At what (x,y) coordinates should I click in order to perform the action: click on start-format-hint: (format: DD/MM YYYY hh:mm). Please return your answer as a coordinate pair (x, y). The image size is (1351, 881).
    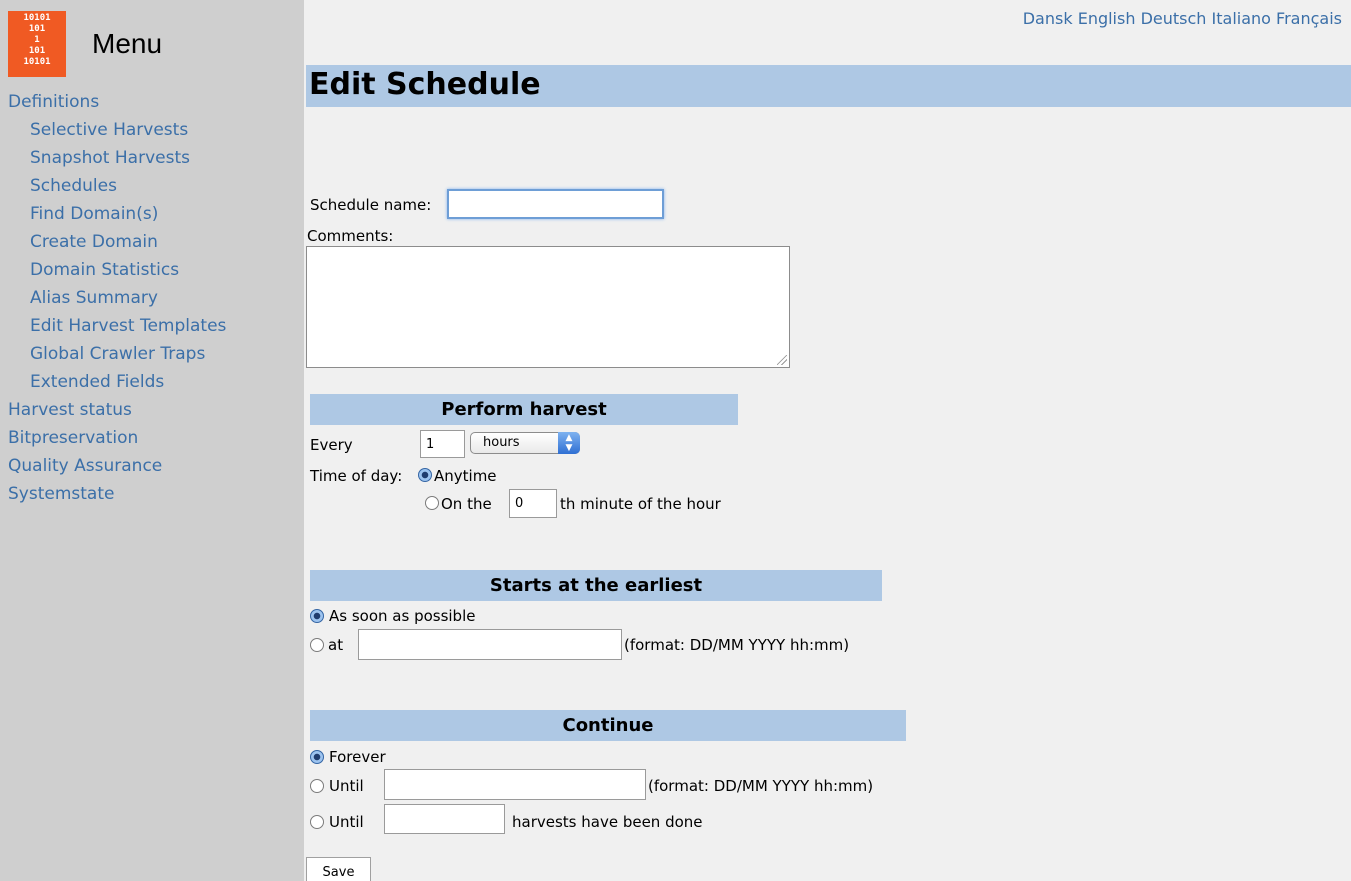
    Looking at the image, I should click on (737, 645).